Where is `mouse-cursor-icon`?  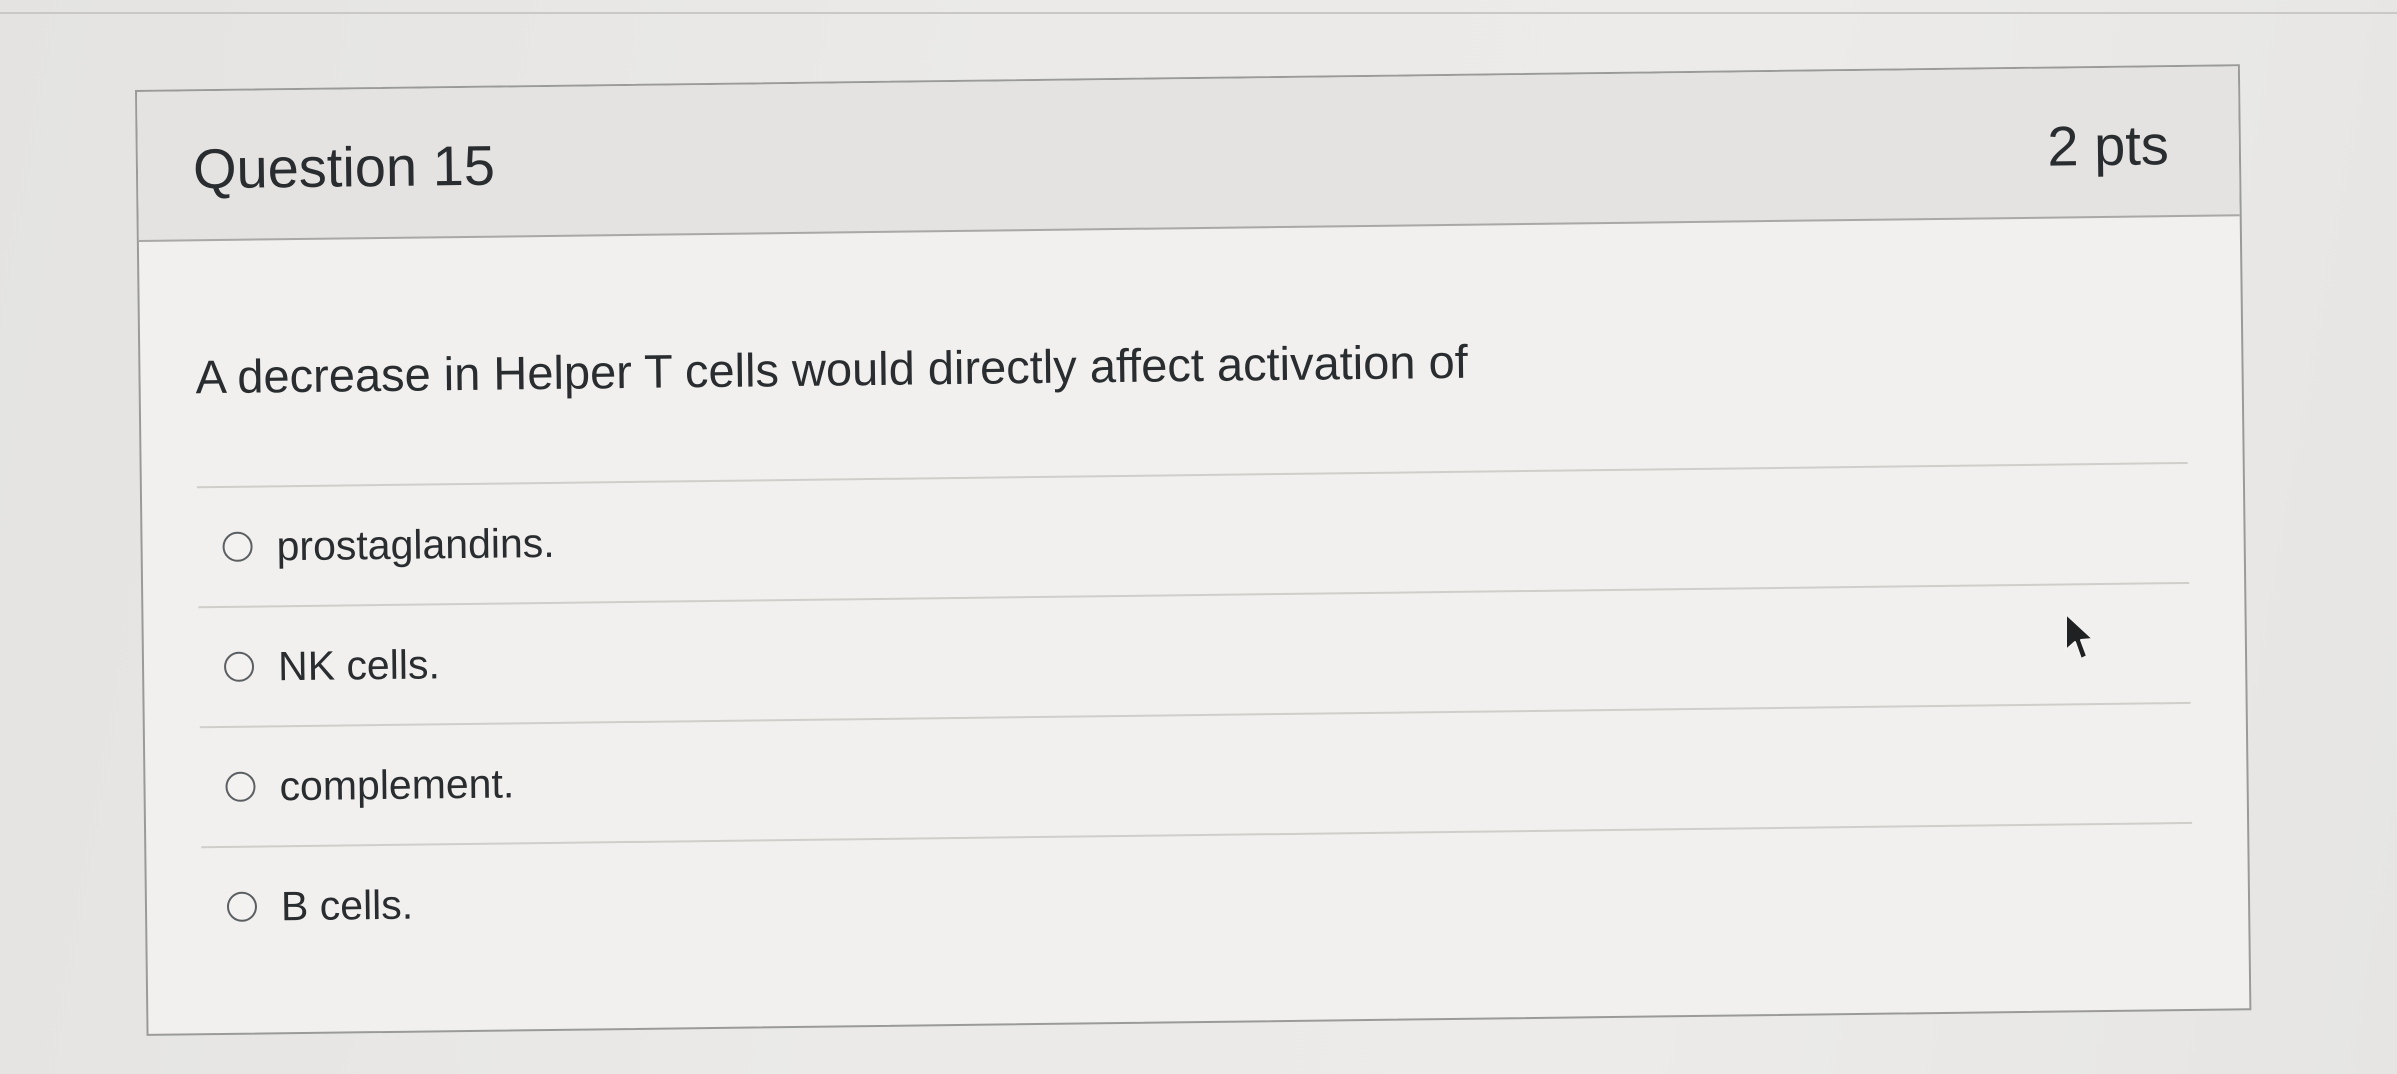 mouse-cursor-icon is located at coordinates (2079, 636).